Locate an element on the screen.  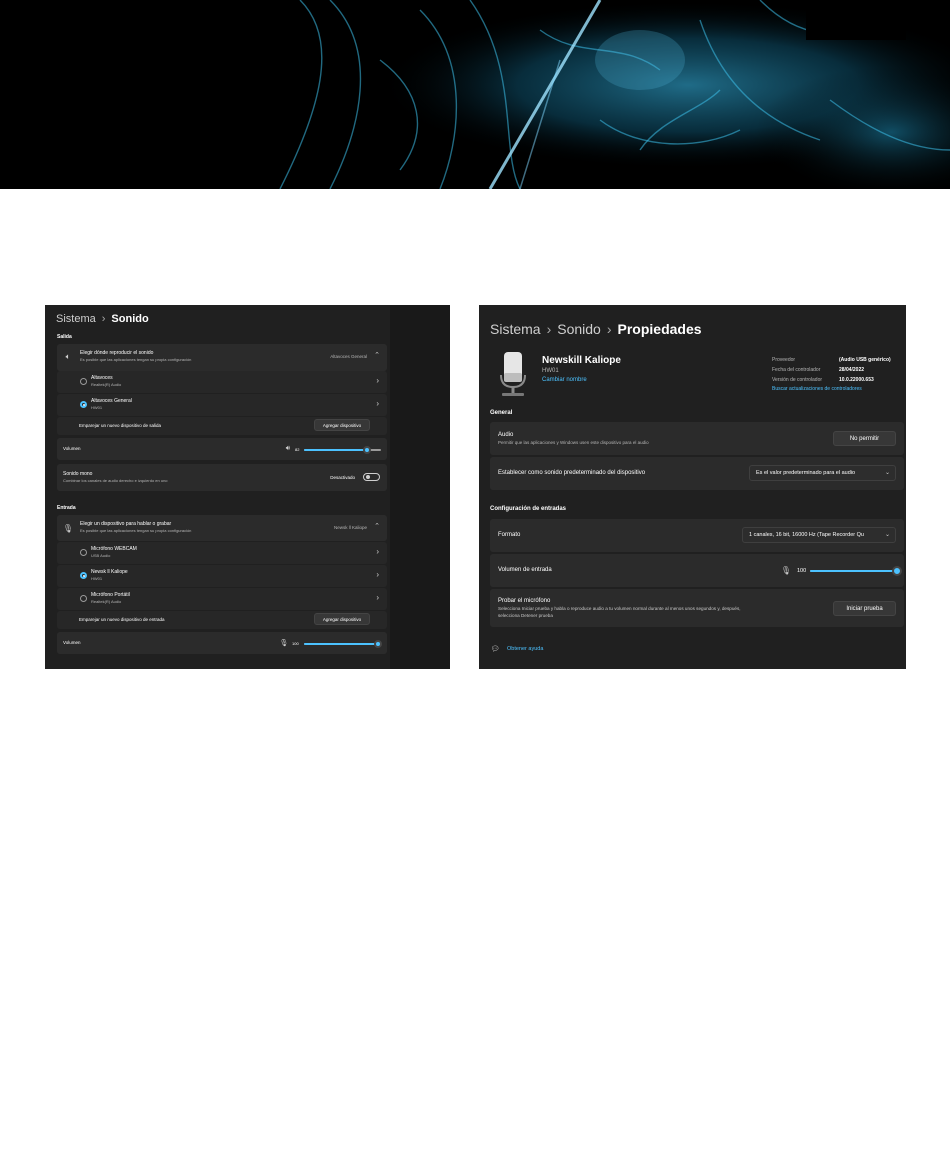
driver-date-value: 28/04/2022 is located at coordinates (852, 370).